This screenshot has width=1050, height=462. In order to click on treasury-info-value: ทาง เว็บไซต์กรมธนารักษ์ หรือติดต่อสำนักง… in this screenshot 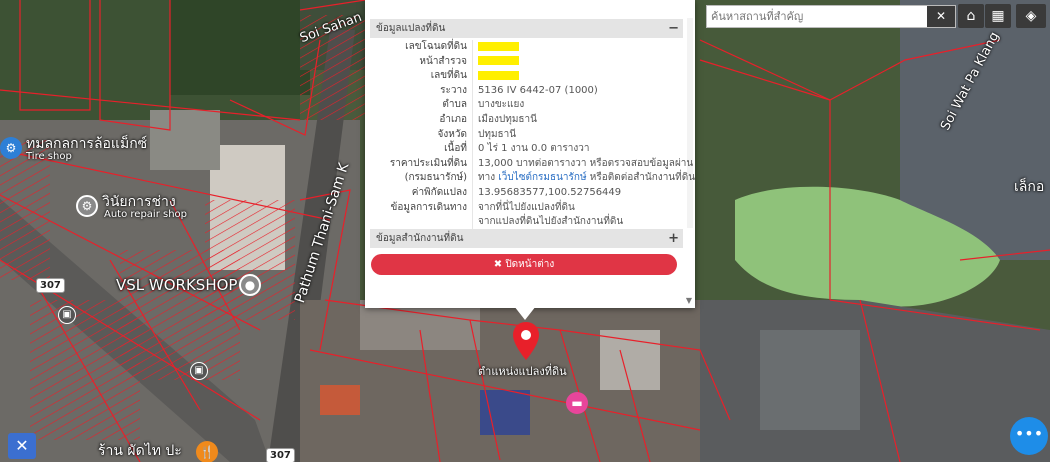, I will do `click(586, 178)`.